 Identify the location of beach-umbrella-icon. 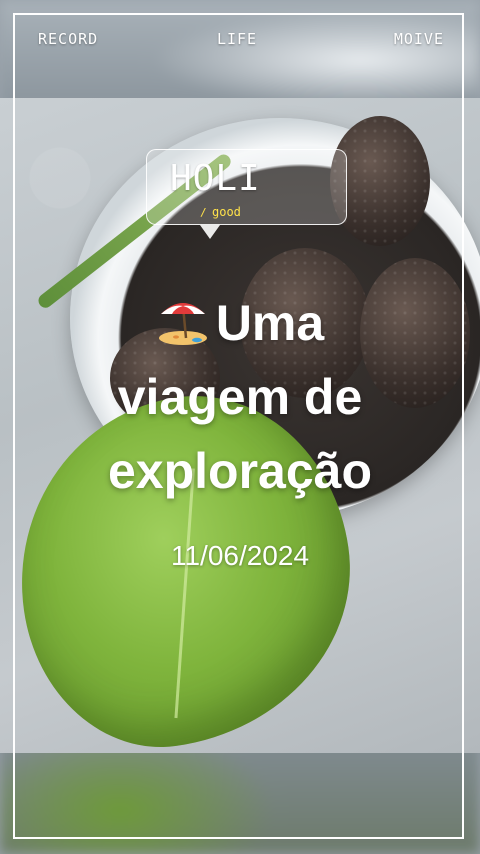
(183, 319).